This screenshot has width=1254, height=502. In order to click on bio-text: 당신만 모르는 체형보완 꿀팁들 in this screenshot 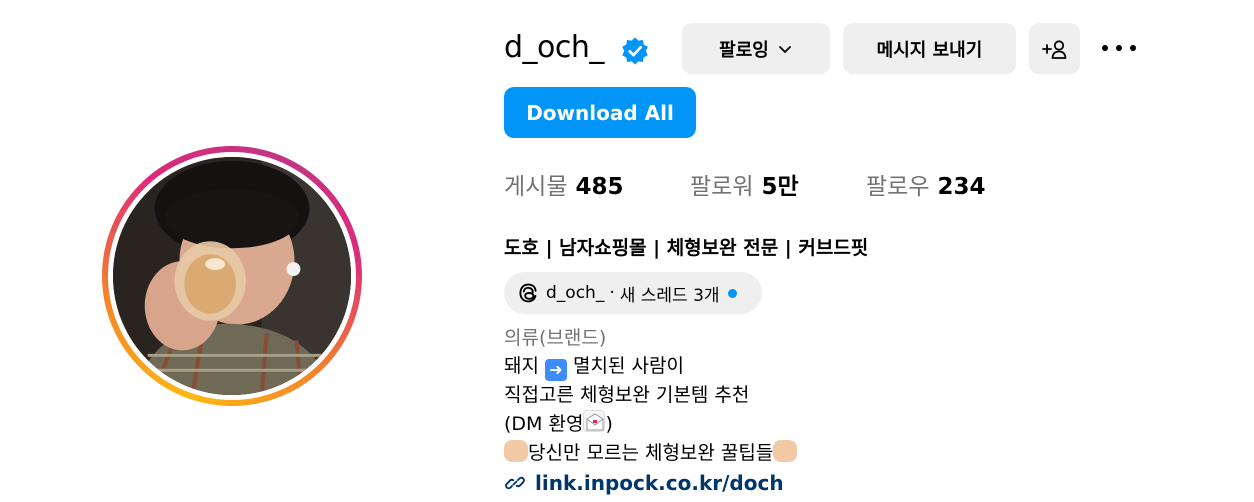, I will do `click(651, 453)`.